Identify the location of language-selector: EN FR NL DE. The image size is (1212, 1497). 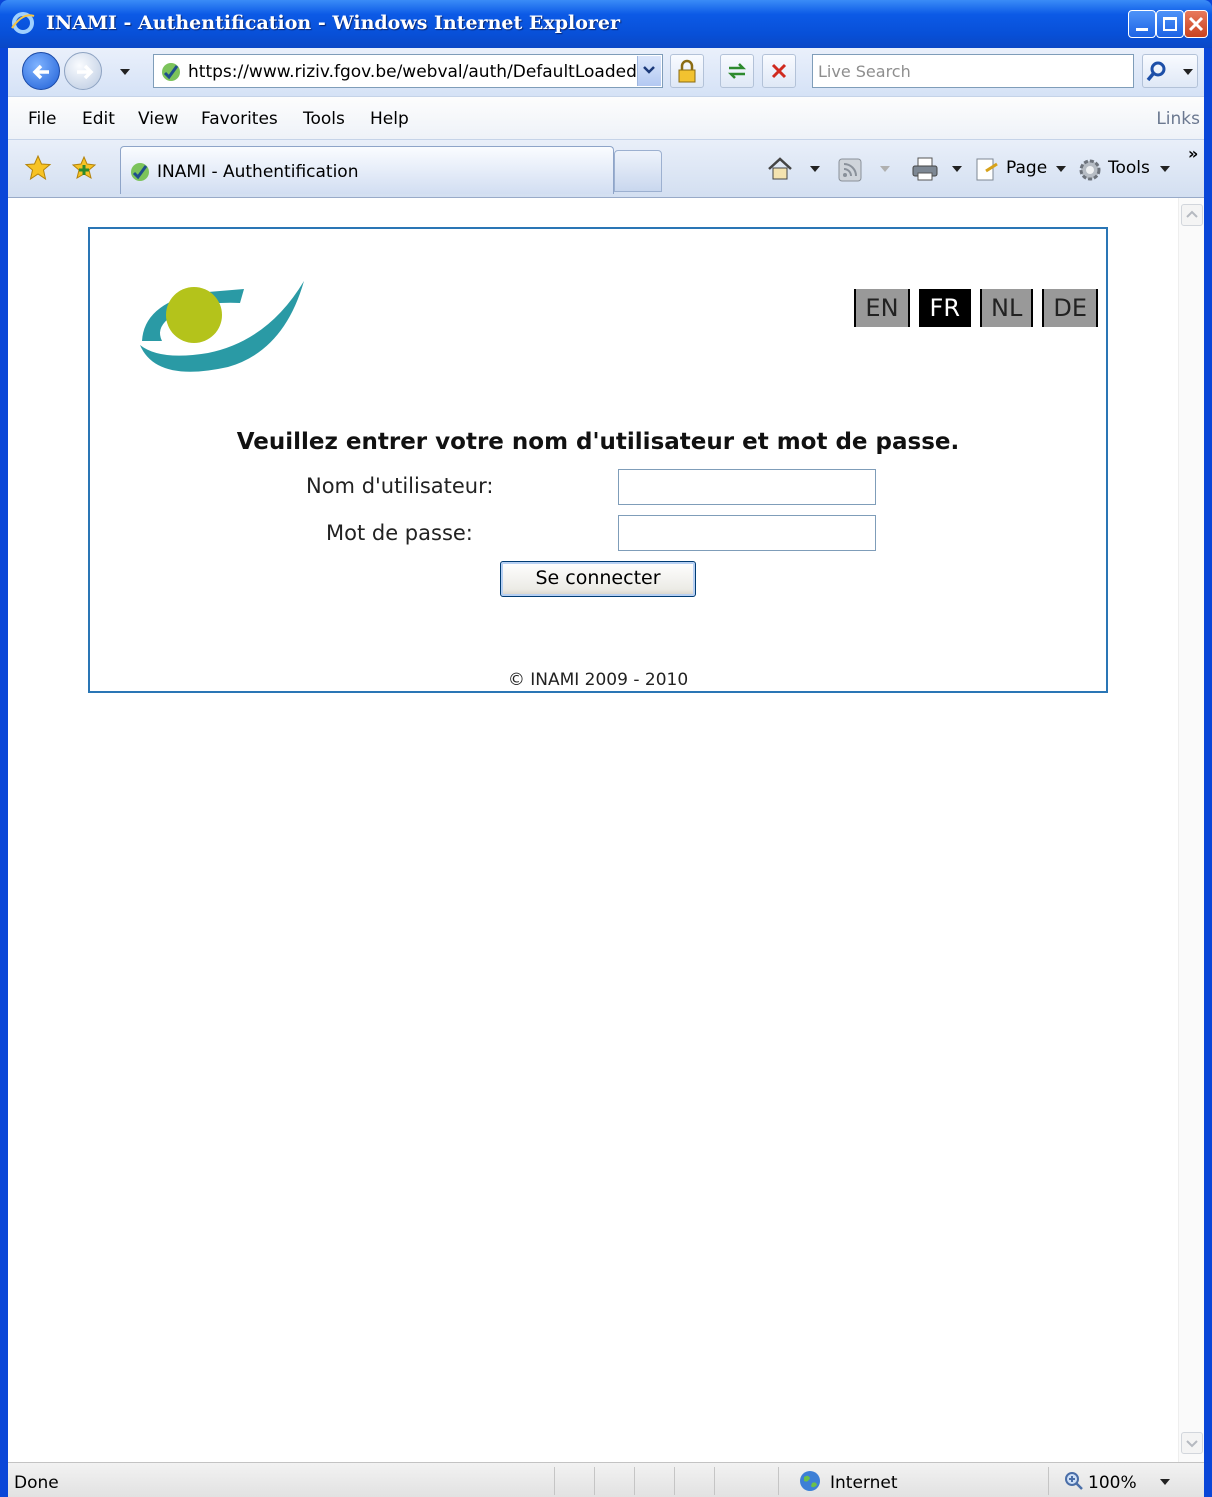
(971, 308).